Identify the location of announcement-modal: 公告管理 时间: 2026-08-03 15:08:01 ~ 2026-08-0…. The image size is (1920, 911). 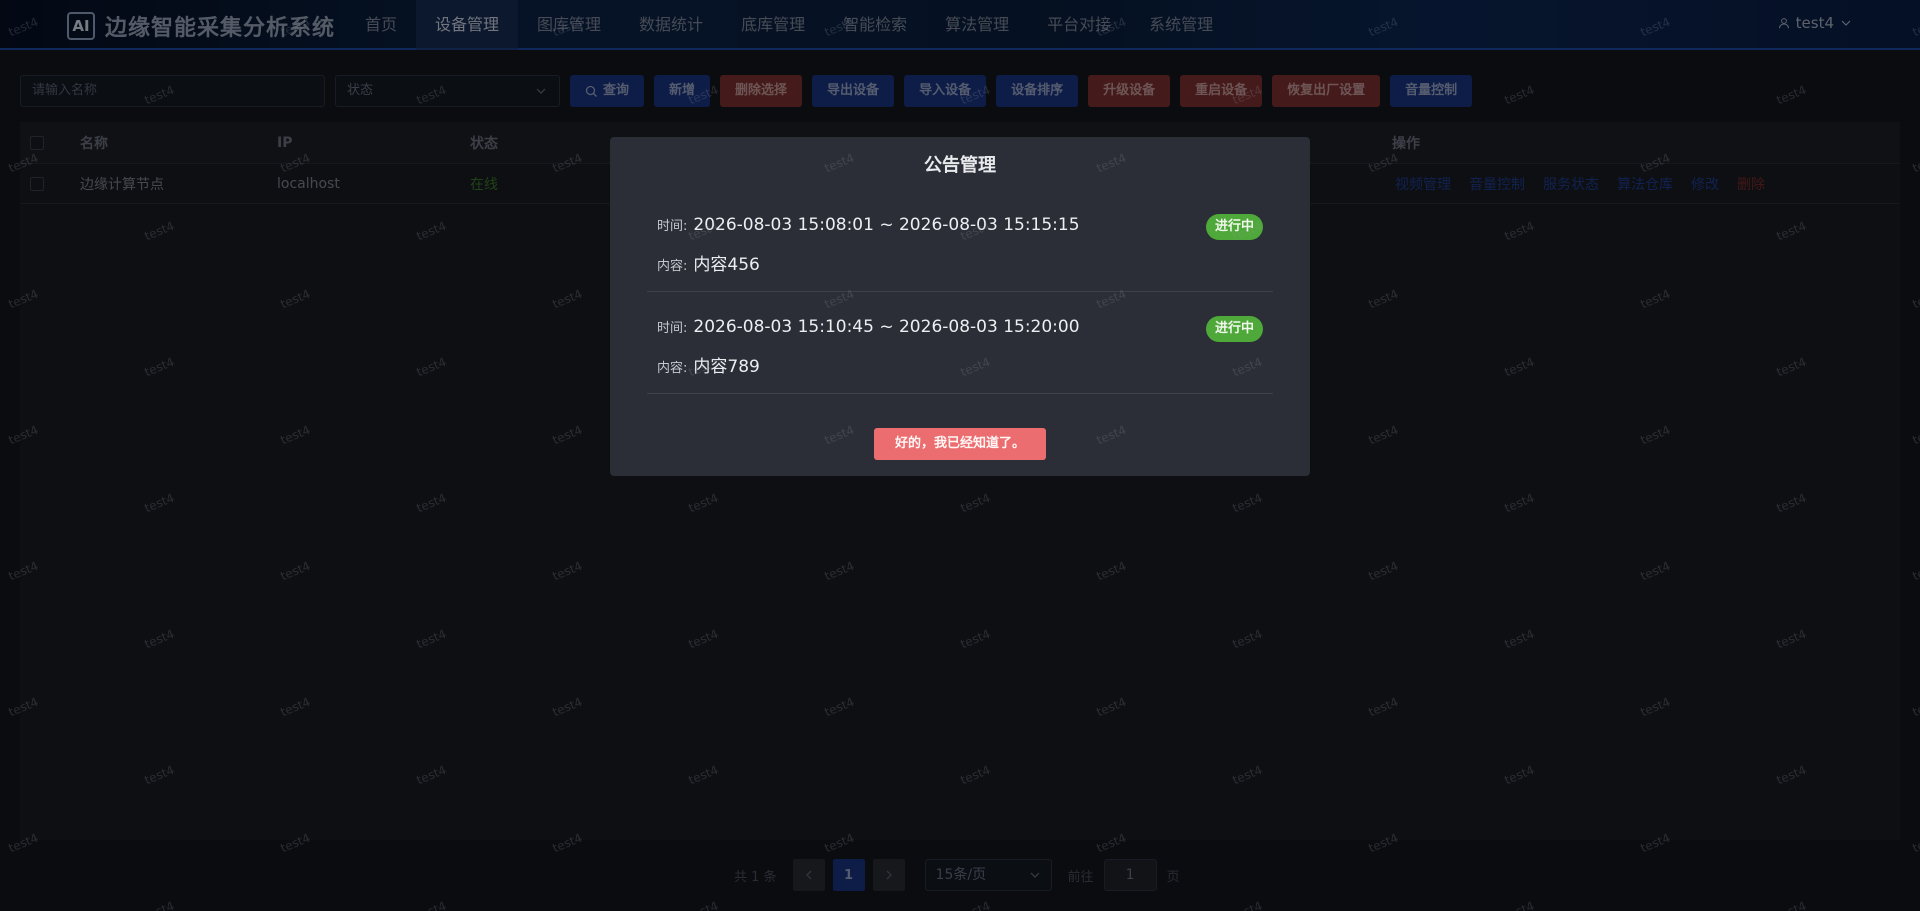
(960, 306).